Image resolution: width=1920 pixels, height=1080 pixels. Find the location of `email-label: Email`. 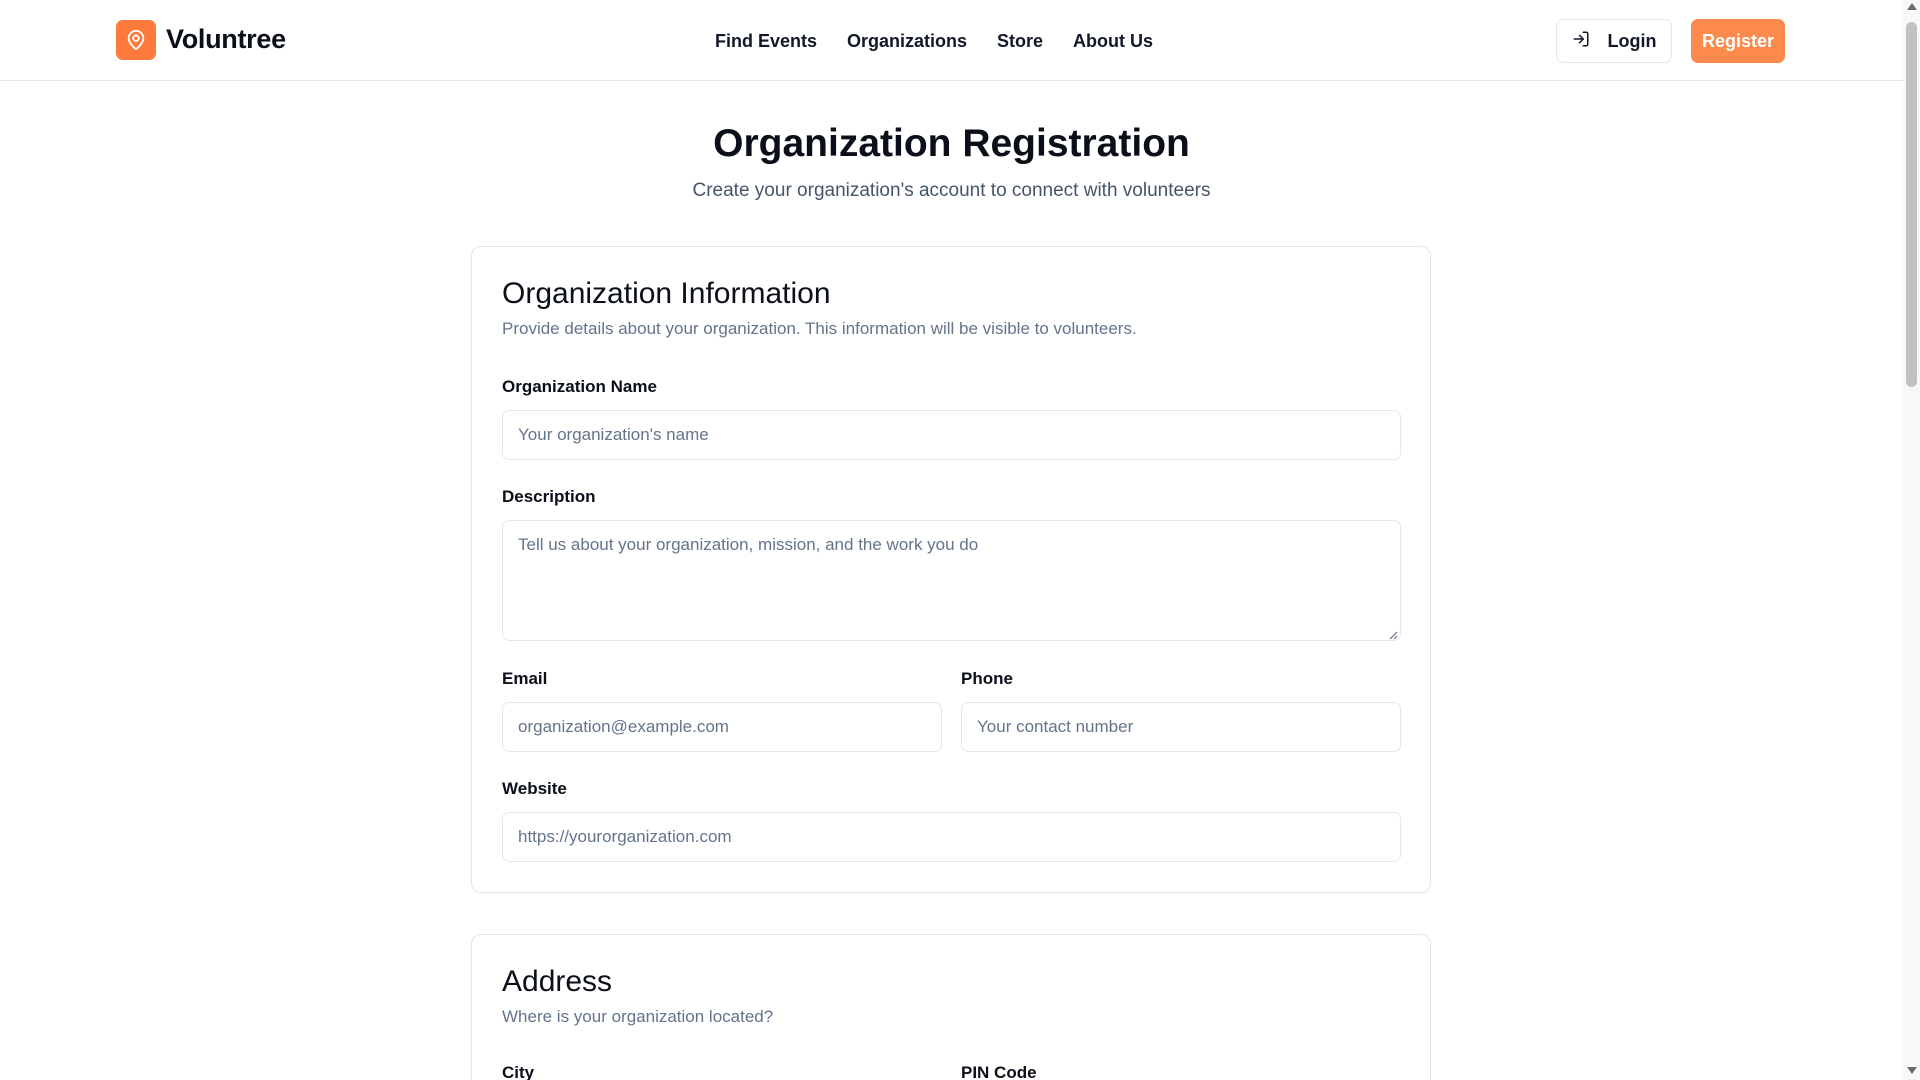

email-label: Email is located at coordinates (525, 678).